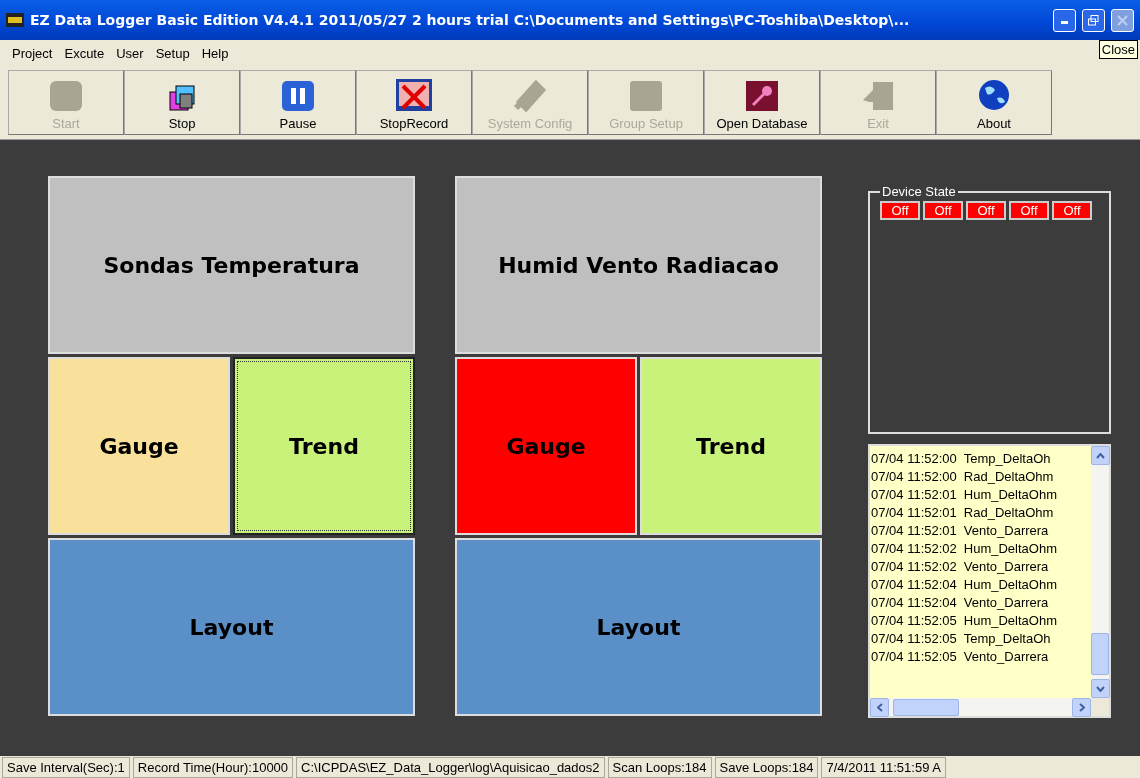 The height and width of the screenshot is (778, 1140). I want to click on menu-item: Help, so click(215, 53).